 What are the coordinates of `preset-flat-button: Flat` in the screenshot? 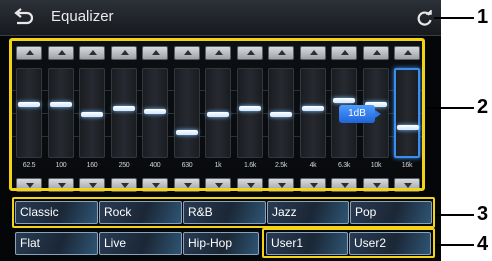 It's located at (56, 243).